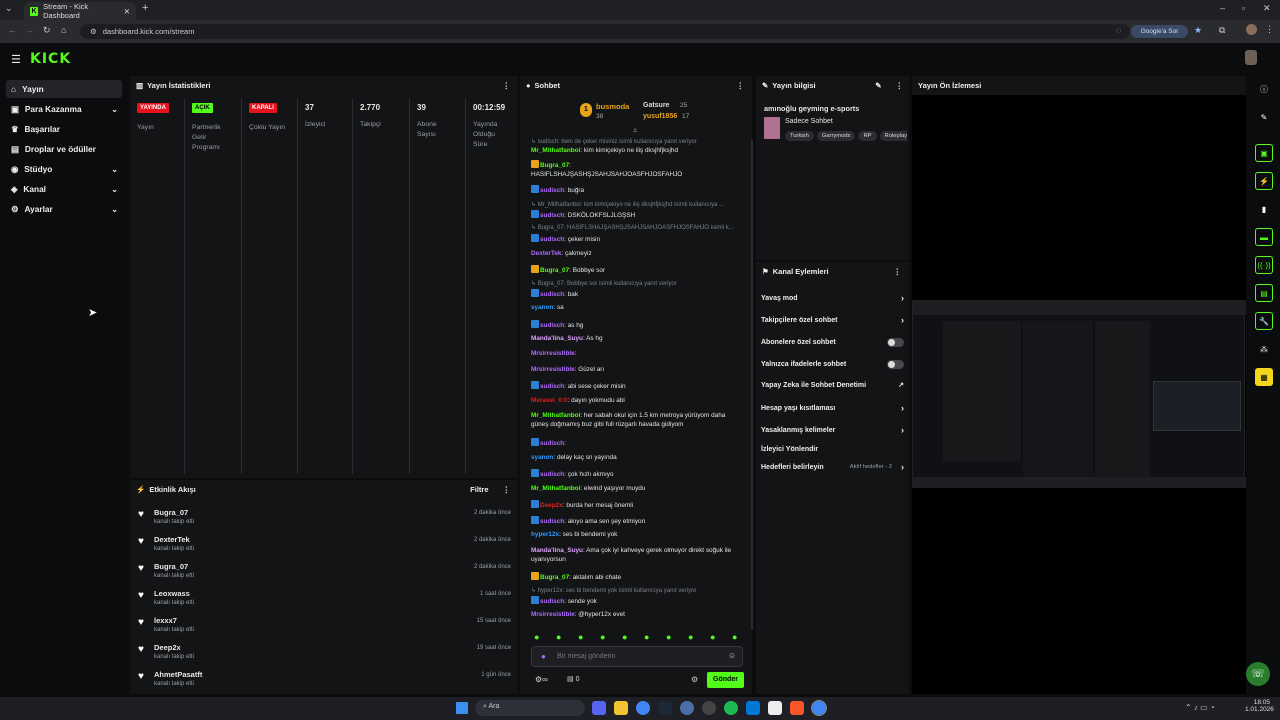 The width and height of the screenshot is (1280, 720). What do you see at coordinates (1258, 674) in the screenshot?
I see `support-chat-button: ☏` at bounding box center [1258, 674].